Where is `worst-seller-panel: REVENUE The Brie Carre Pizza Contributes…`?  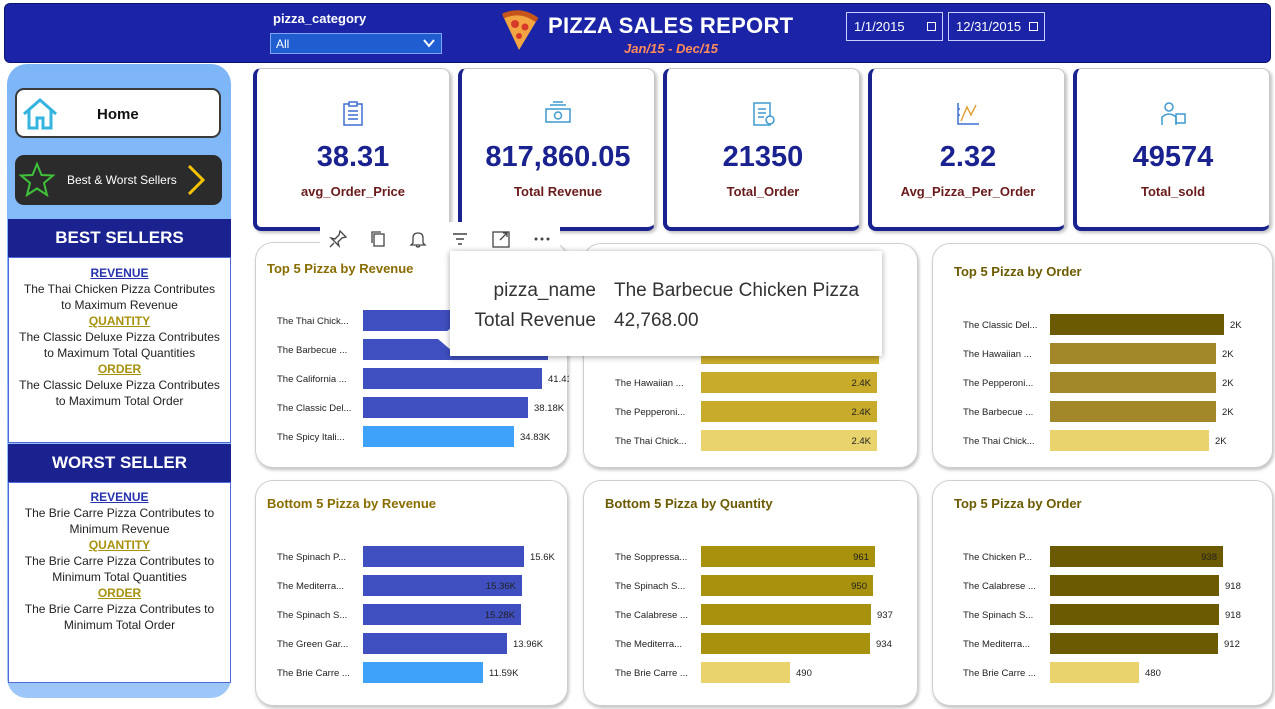
worst-seller-panel: REVENUE The Brie Carre Pizza Contributes… is located at coordinates (119, 582).